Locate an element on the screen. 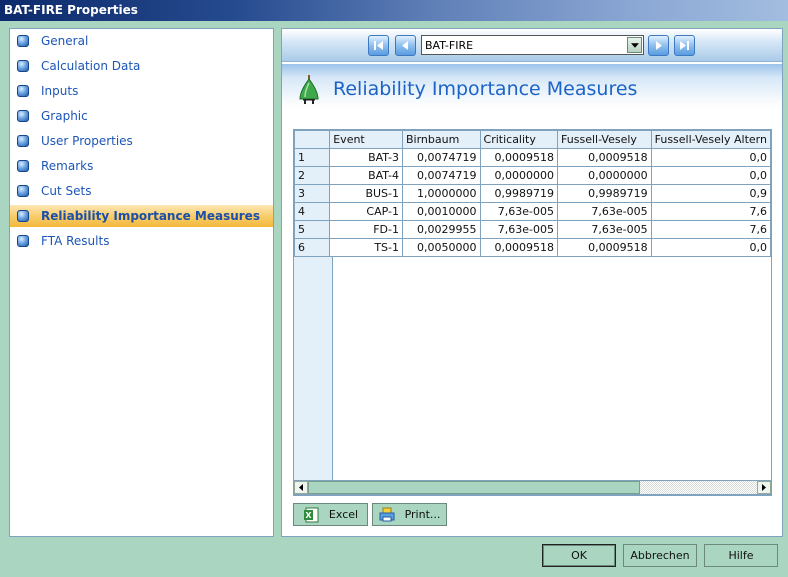 Image resolution: width=788 pixels, height=577 pixels. table-cell: 0,0029955 is located at coordinates (441, 229).